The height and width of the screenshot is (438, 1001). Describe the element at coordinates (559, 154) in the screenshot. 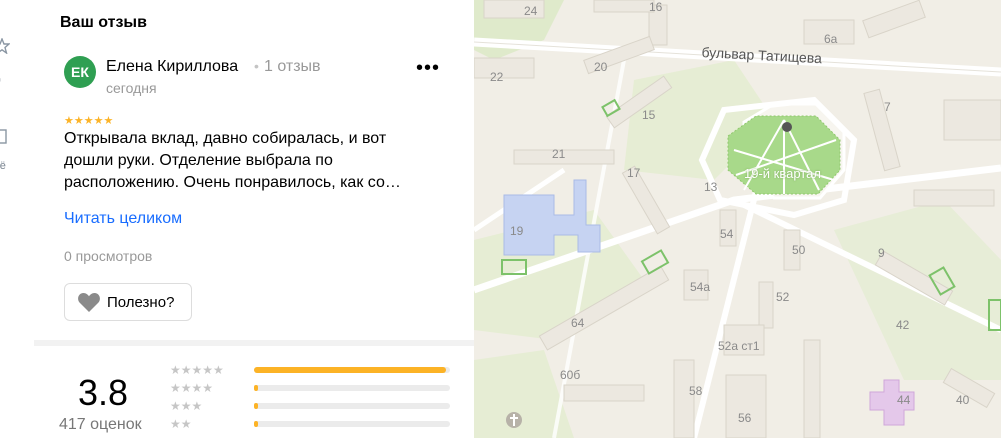

I see `house-number: 21` at that location.